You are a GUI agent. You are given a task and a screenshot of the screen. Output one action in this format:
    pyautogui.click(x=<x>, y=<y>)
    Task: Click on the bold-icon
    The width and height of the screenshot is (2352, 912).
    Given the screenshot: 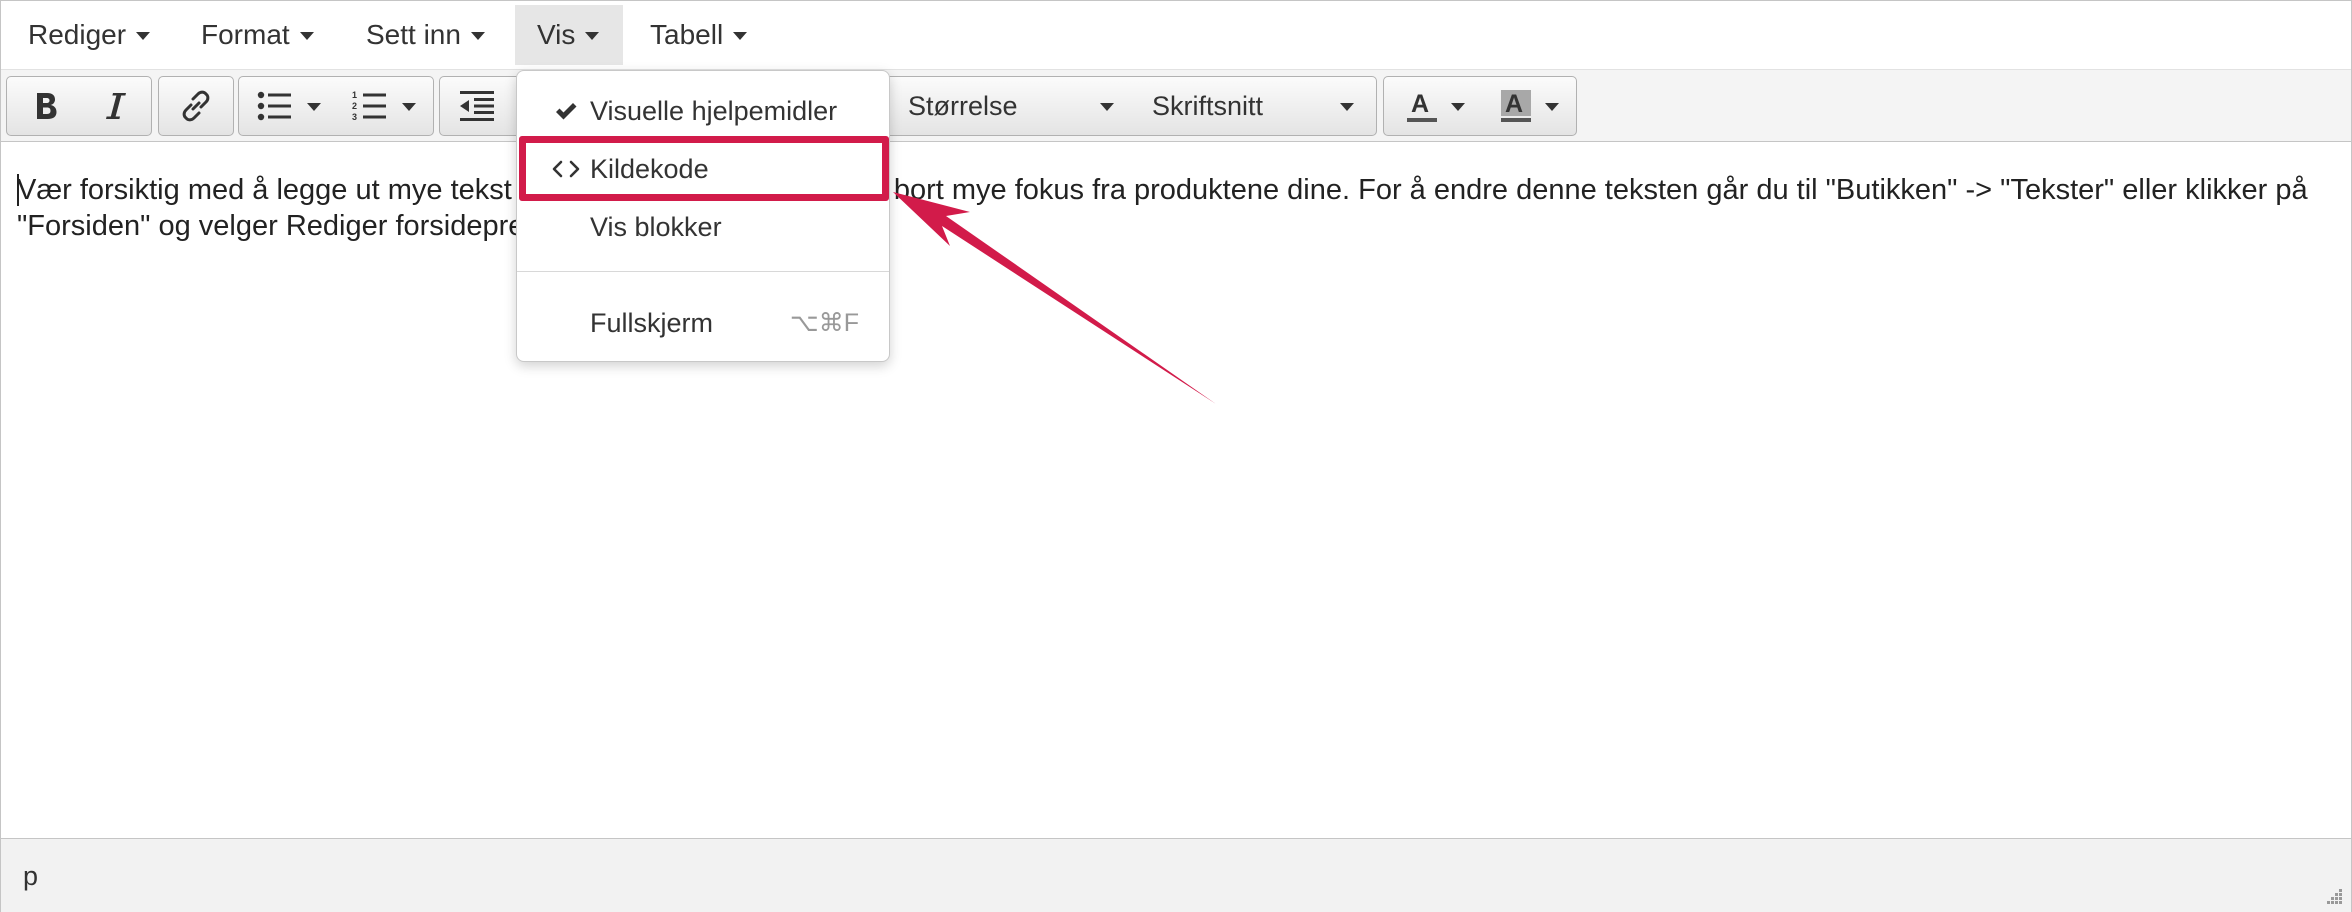 What is the action you would take?
    pyautogui.click(x=47, y=106)
    